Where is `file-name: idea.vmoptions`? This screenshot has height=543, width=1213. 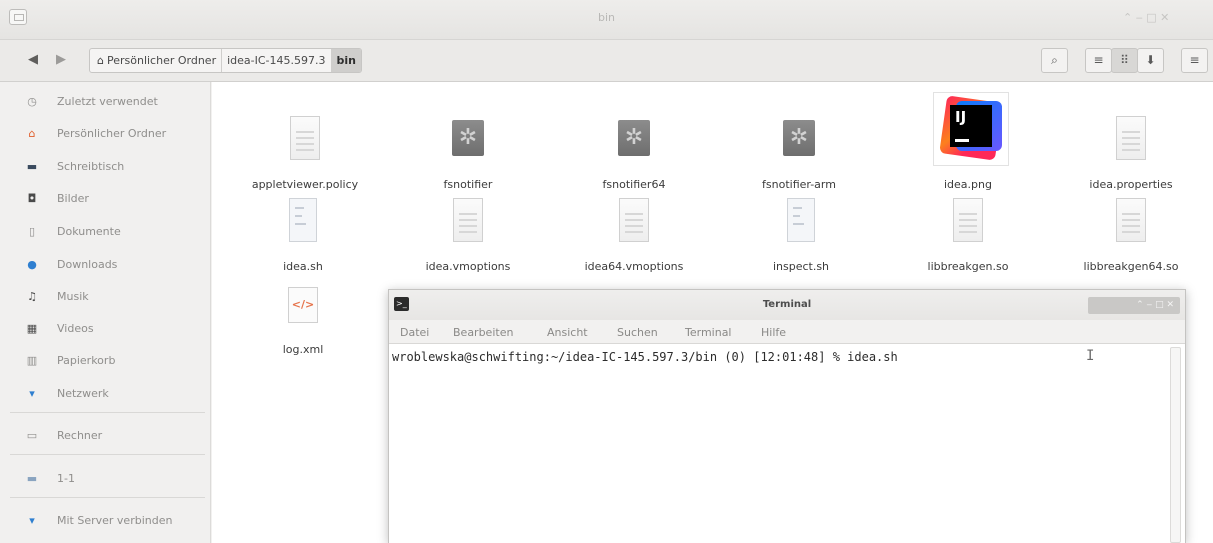 file-name: idea.vmoptions is located at coordinates (468, 266).